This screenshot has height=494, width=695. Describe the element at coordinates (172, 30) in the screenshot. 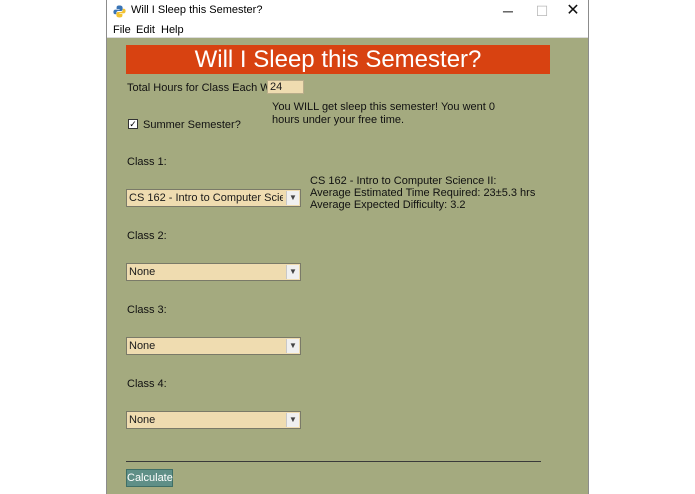

I see `menu-help: Help` at that location.